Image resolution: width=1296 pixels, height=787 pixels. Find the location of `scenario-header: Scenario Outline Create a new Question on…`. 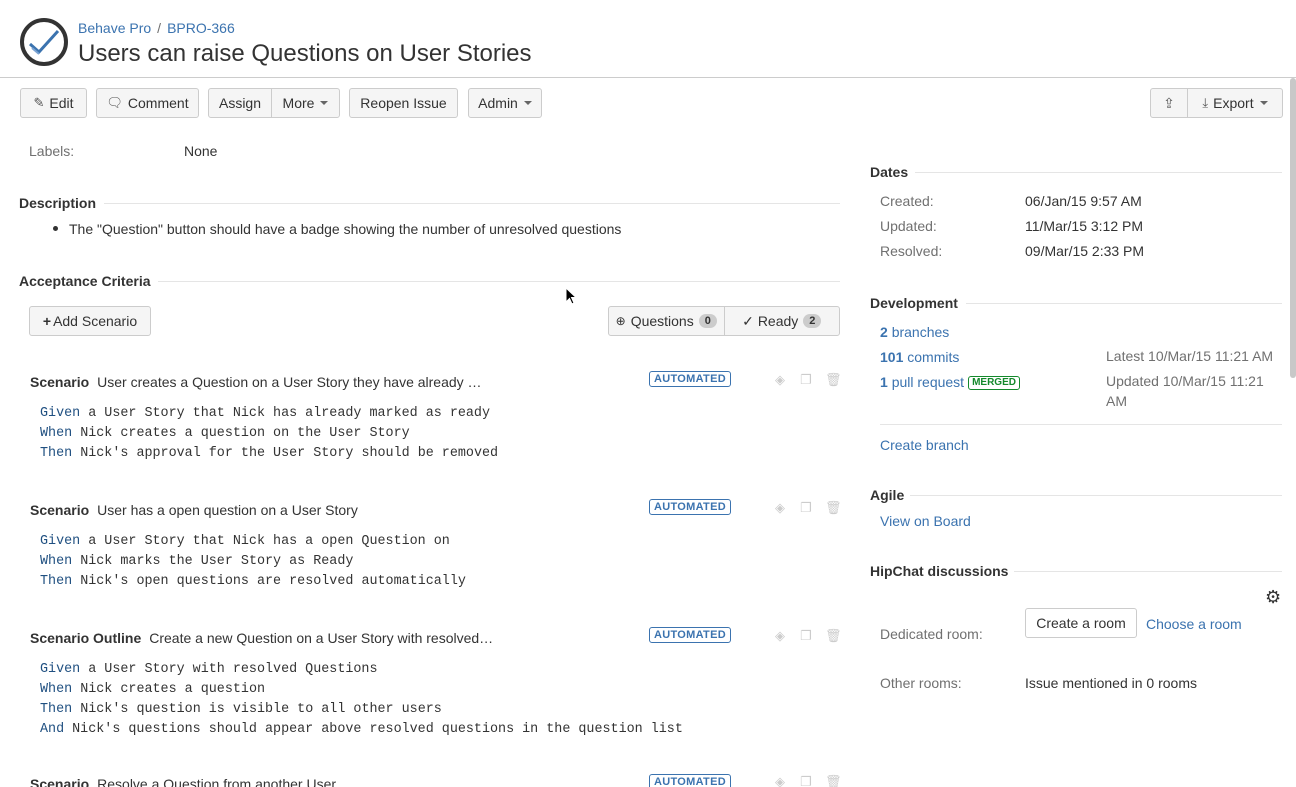

scenario-header: Scenario Outline Create a new Question on… is located at coordinates (261, 638).